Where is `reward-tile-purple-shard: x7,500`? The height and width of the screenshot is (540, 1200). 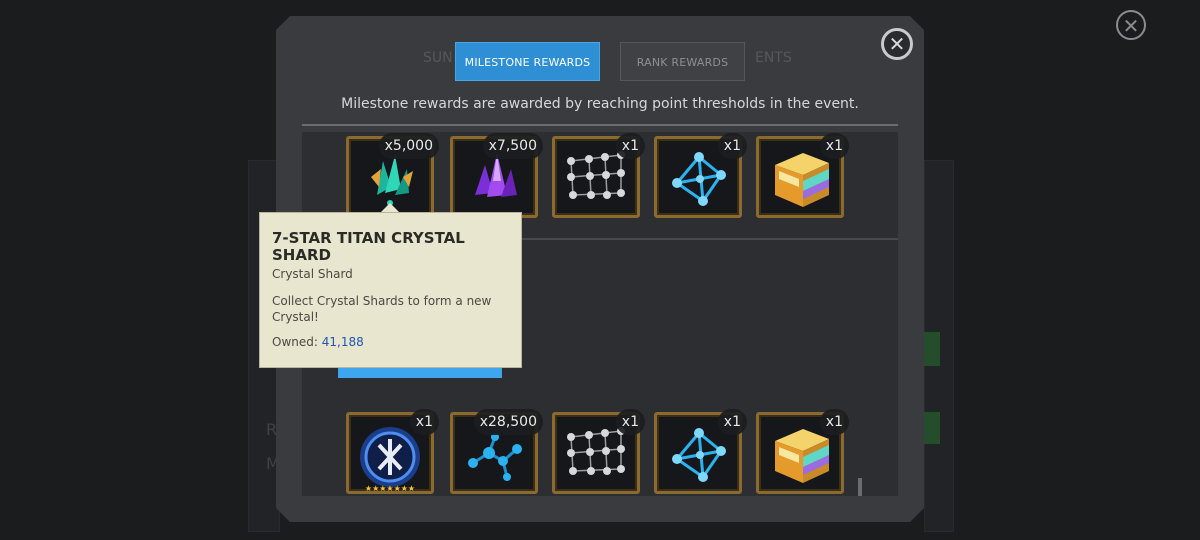
reward-tile-purple-shard: x7,500 is located at coordinates (496, 175).